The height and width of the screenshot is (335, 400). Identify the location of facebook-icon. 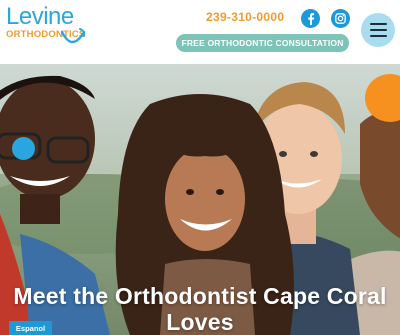
(310, 18).